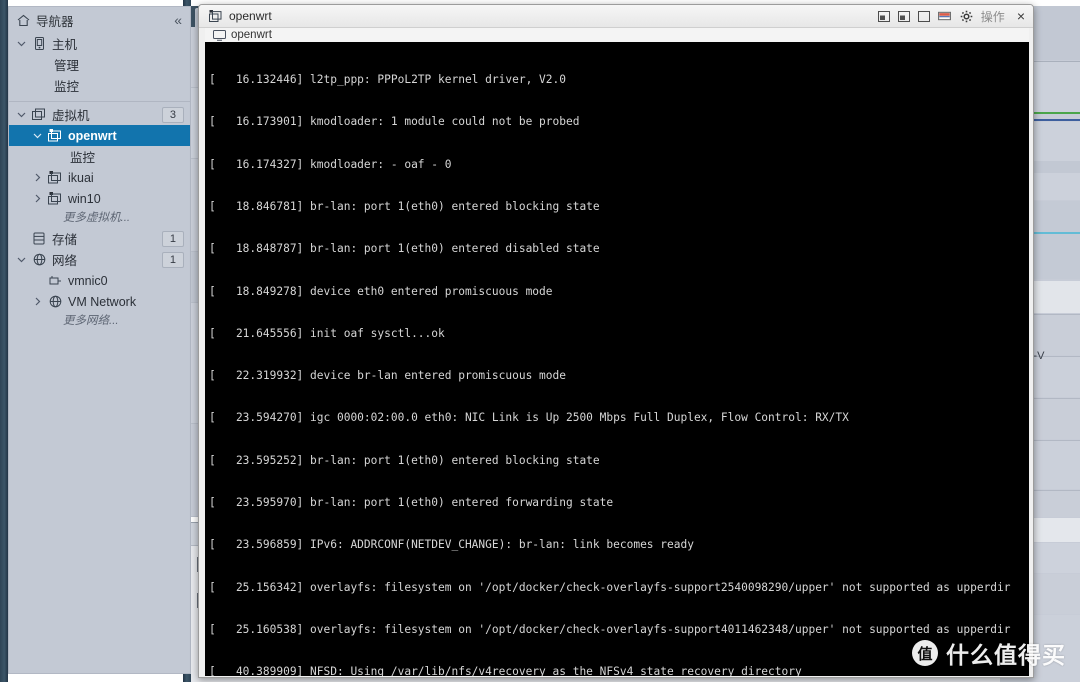 This screenshot has width=1080, height=682. Describe the element at coordinates (99, 259) in the screenshot. I see `sidebar-item-network: 网络 1` at that location.